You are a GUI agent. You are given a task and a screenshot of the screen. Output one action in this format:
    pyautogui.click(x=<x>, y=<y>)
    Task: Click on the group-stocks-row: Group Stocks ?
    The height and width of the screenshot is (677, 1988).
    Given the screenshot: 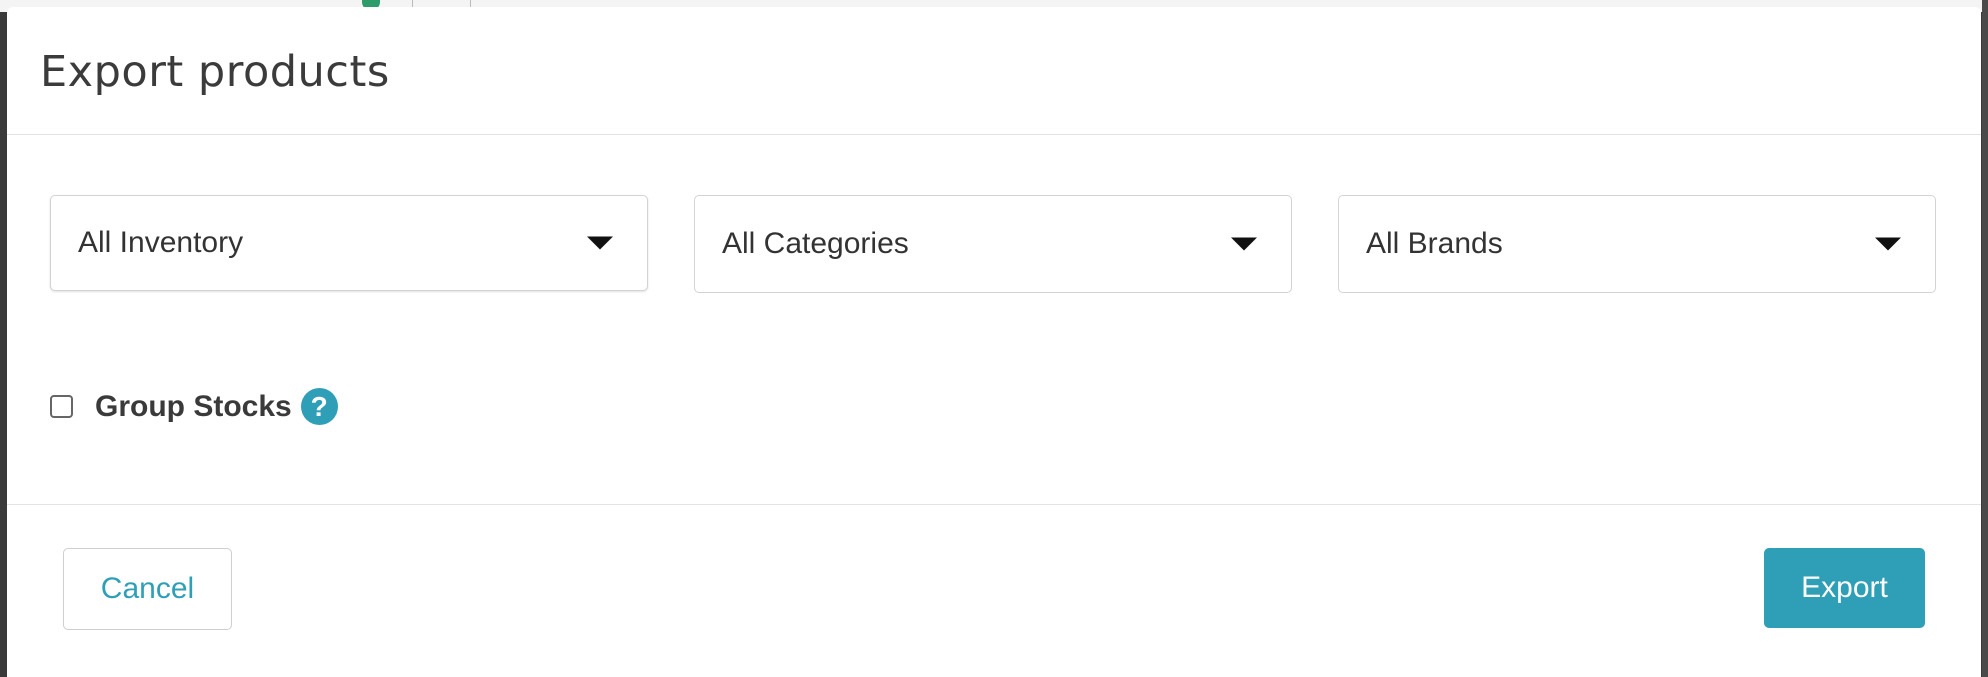 What is the action you would take?
    pyautogui.click(x=194, y=406)
    